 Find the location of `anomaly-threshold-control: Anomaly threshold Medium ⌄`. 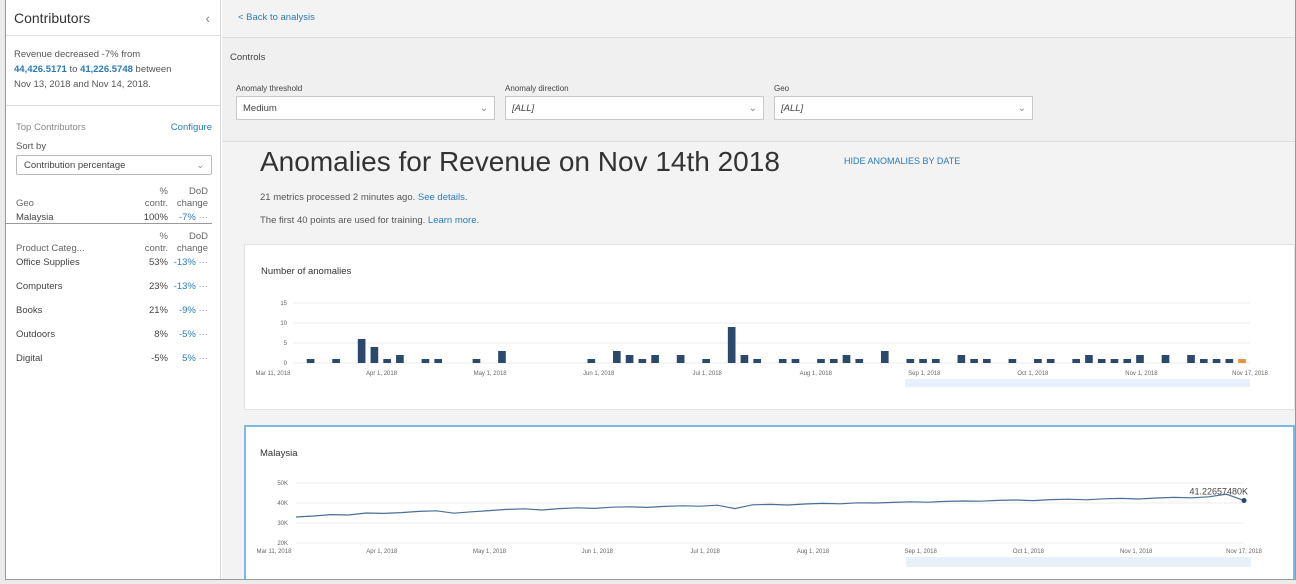

anomaly-threshold-control: Anomaly threshold Medium ⌄ is located at coordinates (365, 102).